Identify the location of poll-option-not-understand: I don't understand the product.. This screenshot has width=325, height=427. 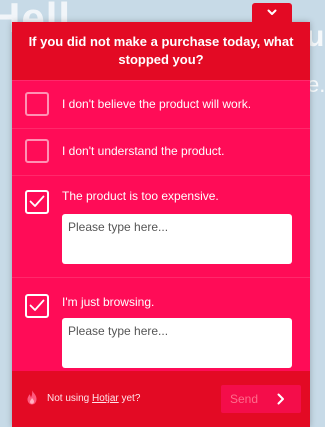
(161, 151).